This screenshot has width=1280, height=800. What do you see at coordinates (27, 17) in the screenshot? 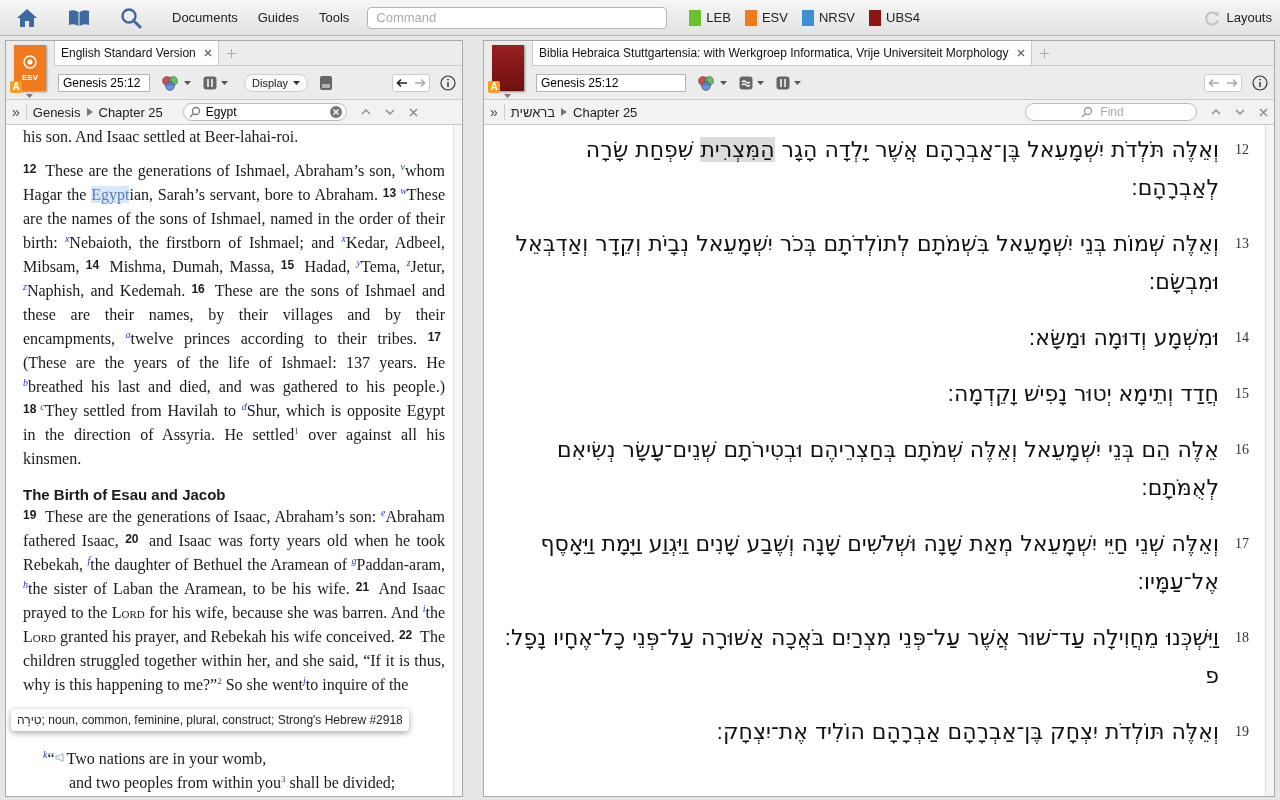
I see `home-icon` at bounding box center [27, 17].